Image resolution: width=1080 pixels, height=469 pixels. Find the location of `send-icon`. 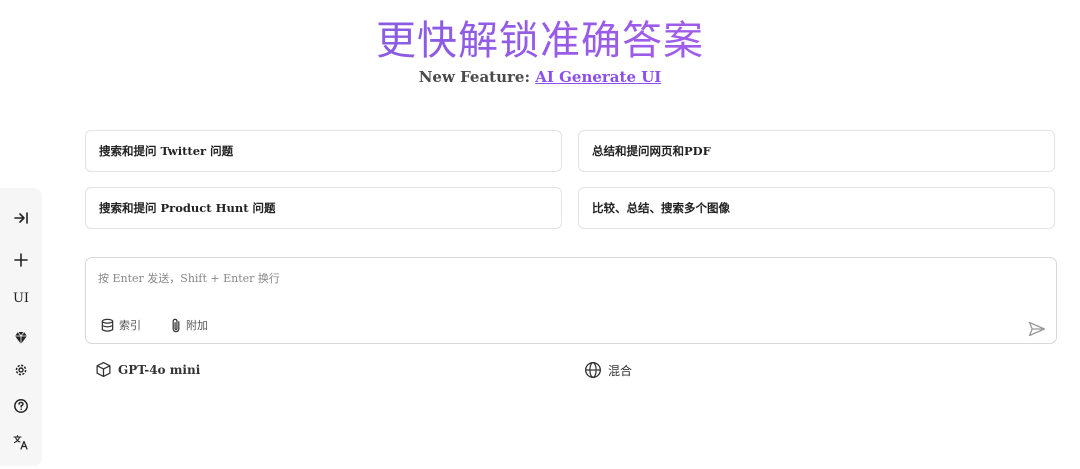

send-icon is located at coordinates (1037, 329).